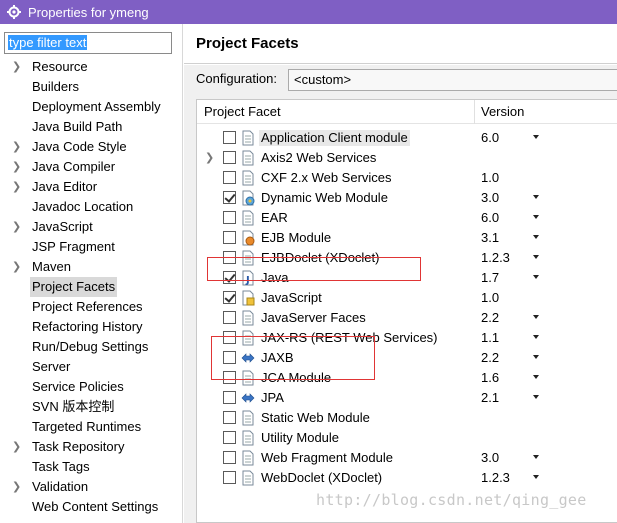  I want to click on gear-icon, so click(14, 12).